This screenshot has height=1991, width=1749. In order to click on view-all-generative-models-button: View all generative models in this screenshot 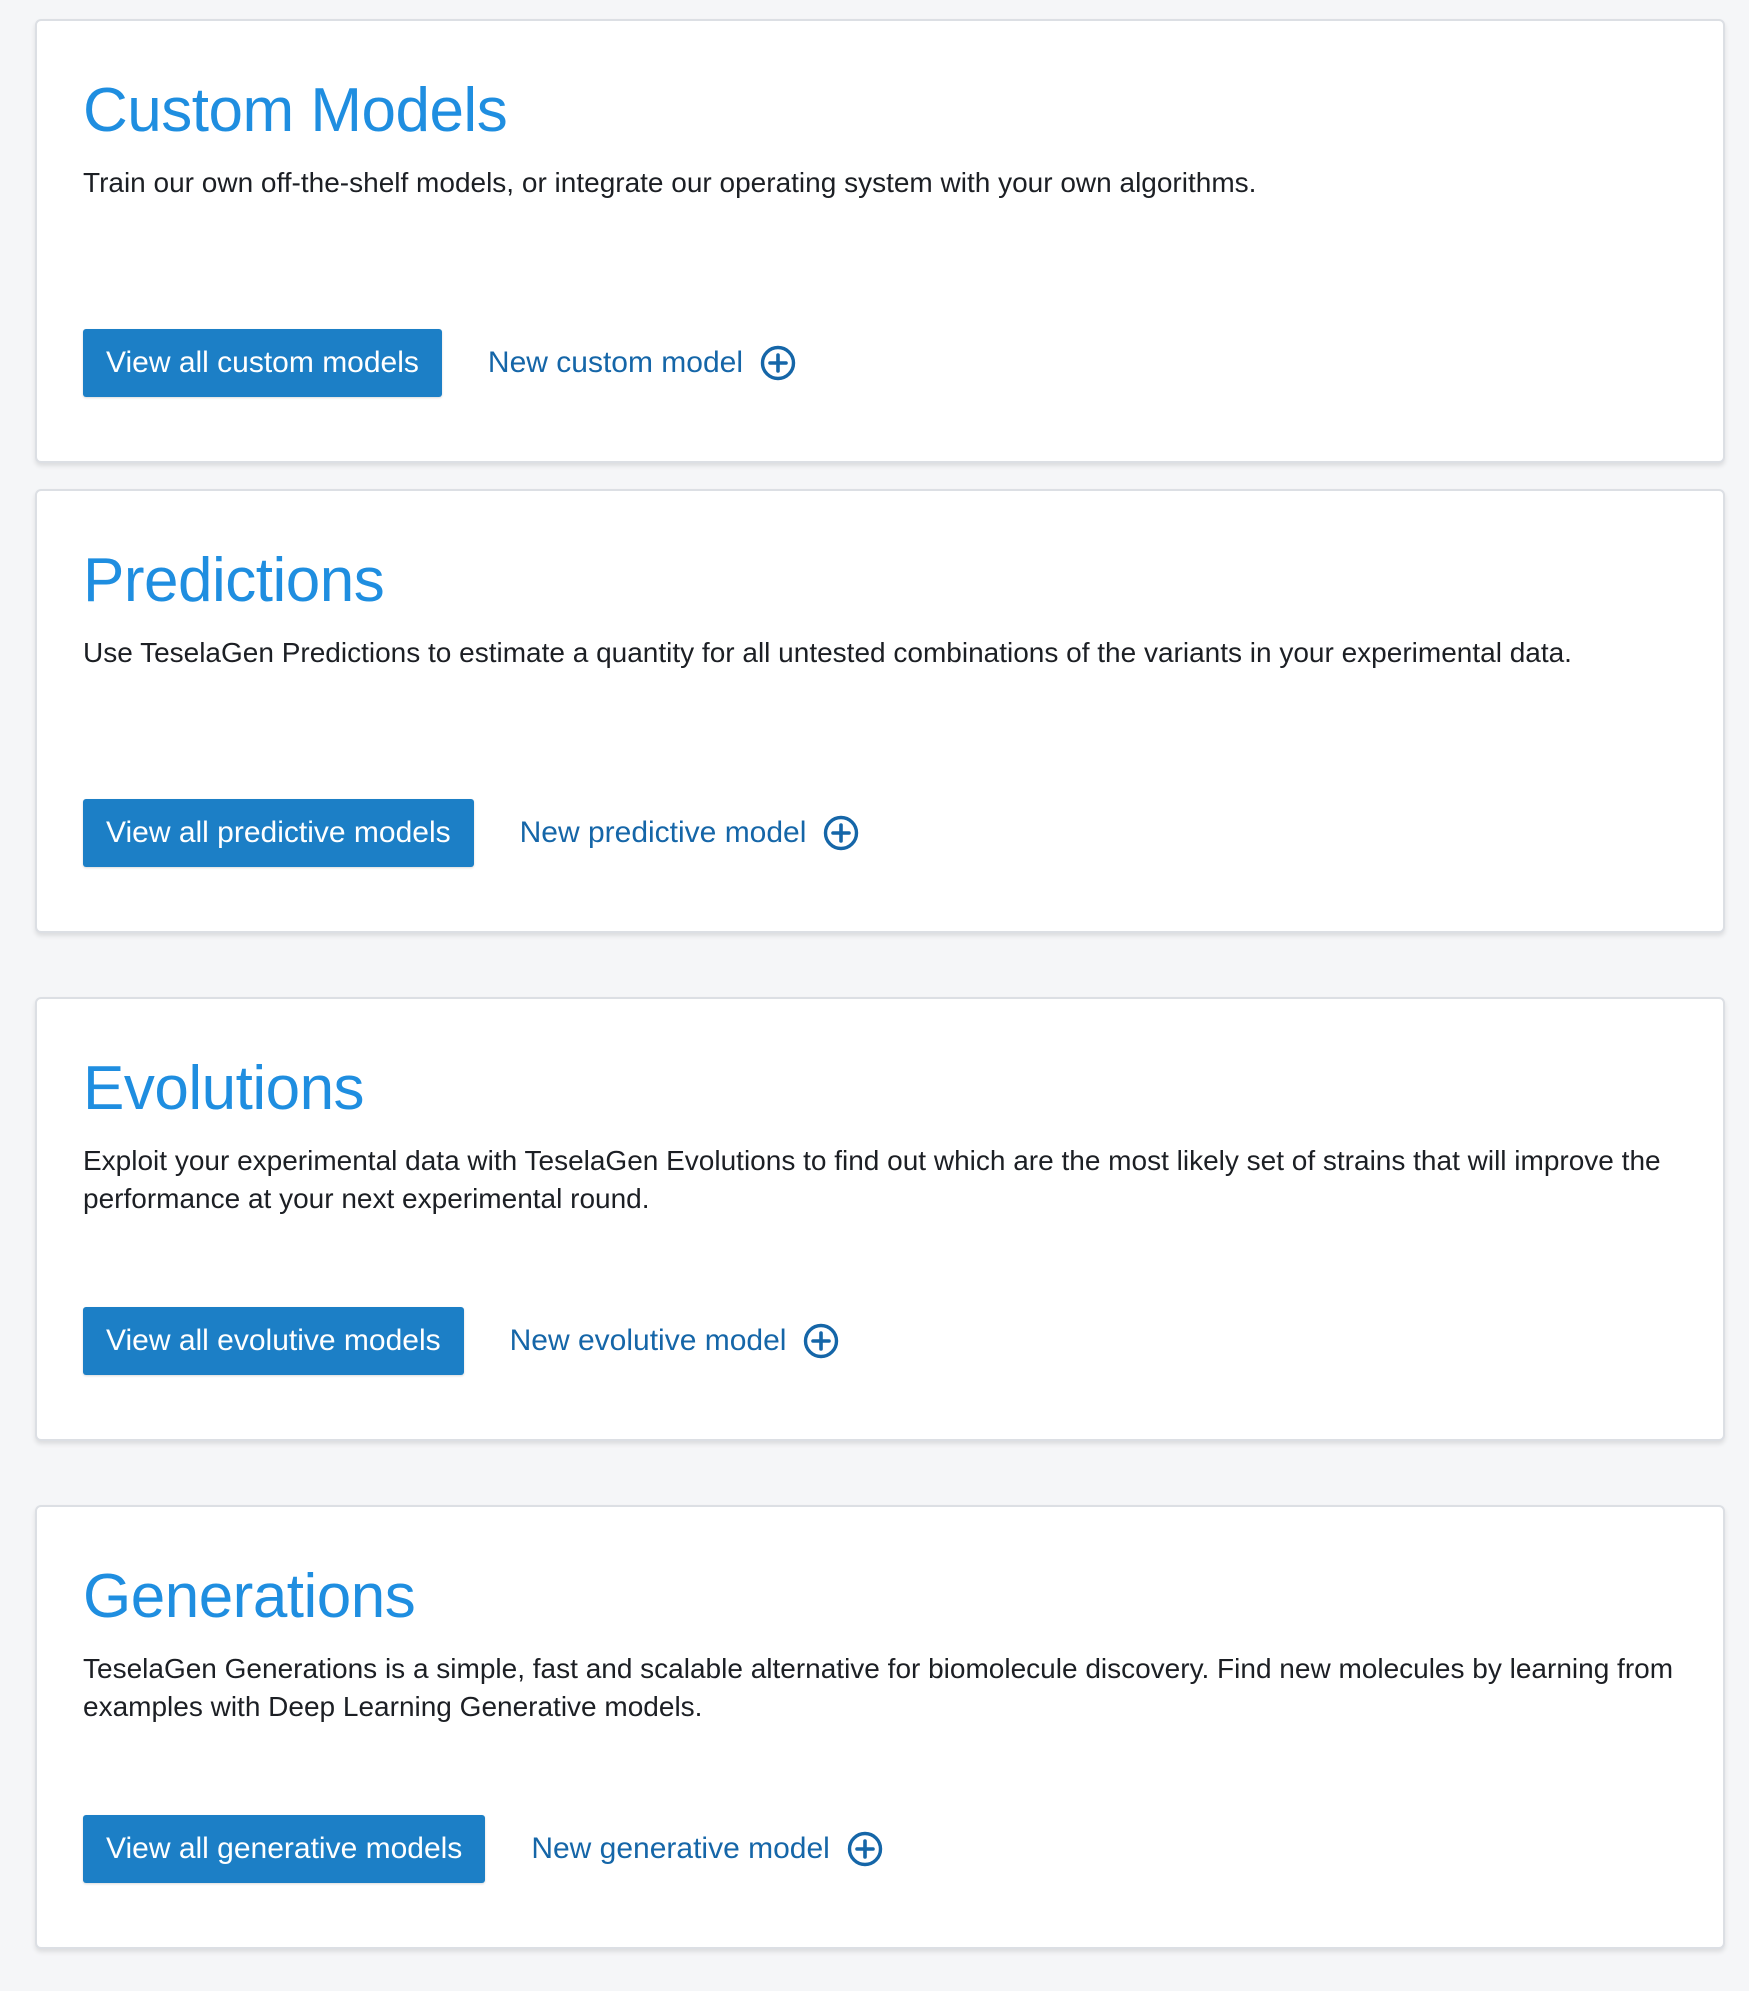, I will do `click(284, 1849)`.